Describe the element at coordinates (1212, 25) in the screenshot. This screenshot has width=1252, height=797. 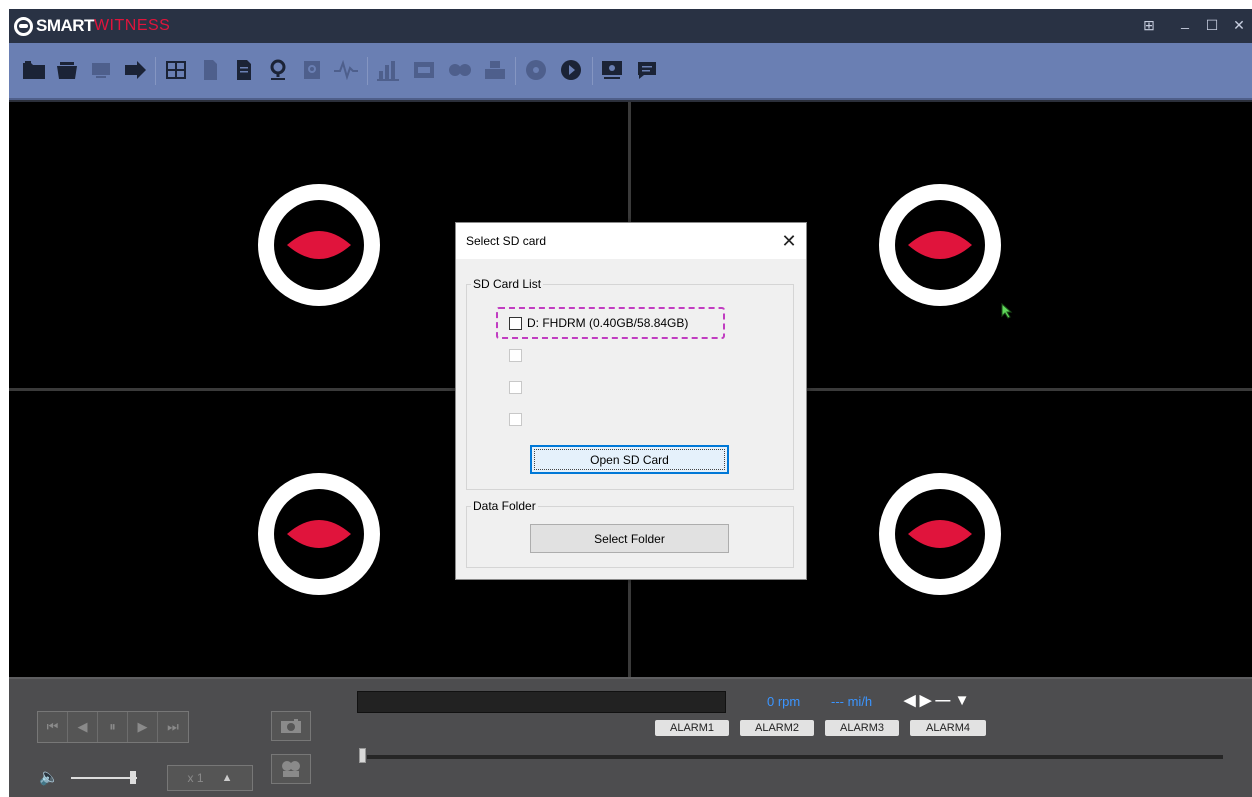
I see `maximize-button: ☐` at that location.